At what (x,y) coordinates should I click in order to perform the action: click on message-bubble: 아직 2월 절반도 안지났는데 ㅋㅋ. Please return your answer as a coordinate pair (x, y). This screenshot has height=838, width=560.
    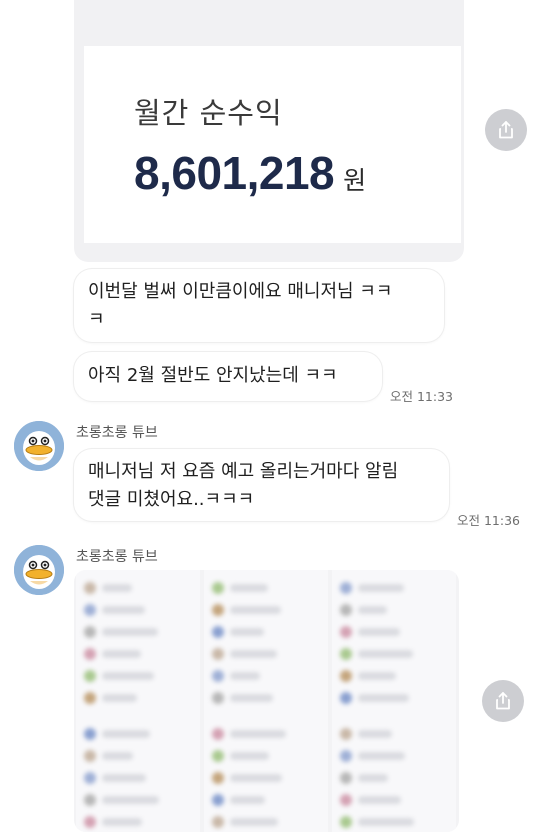
    Looking at the image, I should click on (228, 376).